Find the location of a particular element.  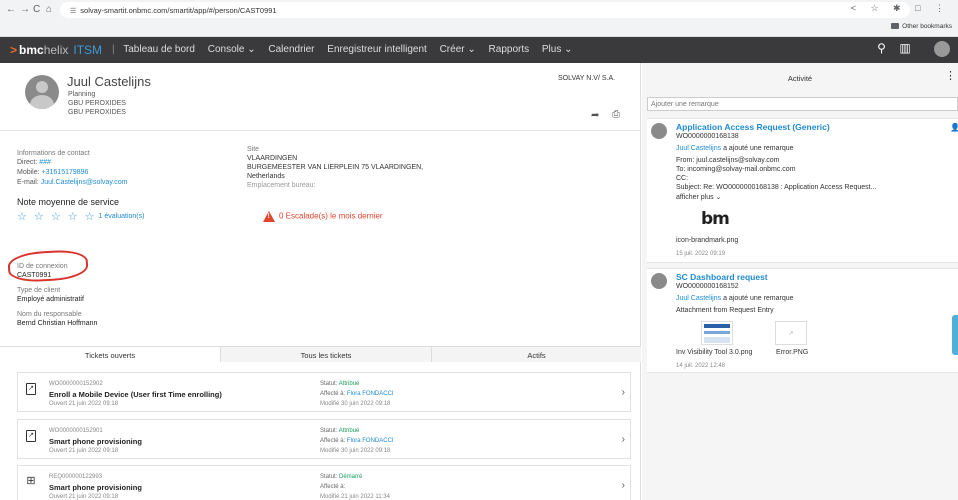

attachment-name-2: Error.PNG is located at coordinates (792, 352).